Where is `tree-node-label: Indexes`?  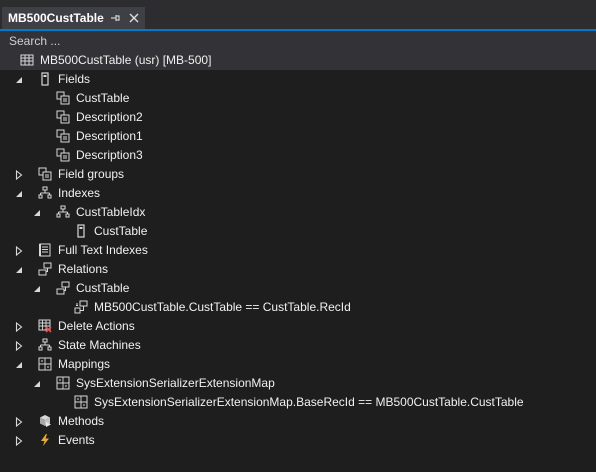 tree-node-label: Indexes is located at coordinates (79, 193).